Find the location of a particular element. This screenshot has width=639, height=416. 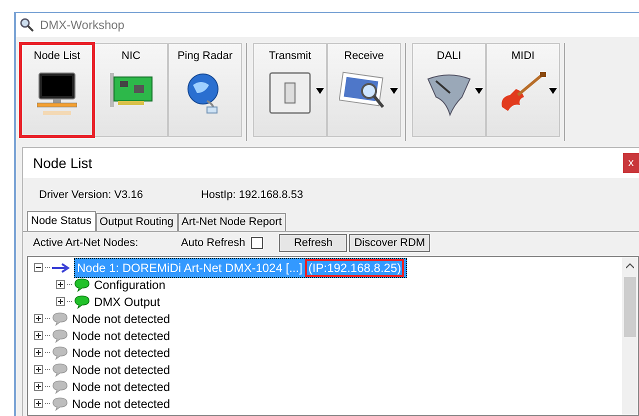

dialog-button: Discover RDM is located at coordinates (389, 243).